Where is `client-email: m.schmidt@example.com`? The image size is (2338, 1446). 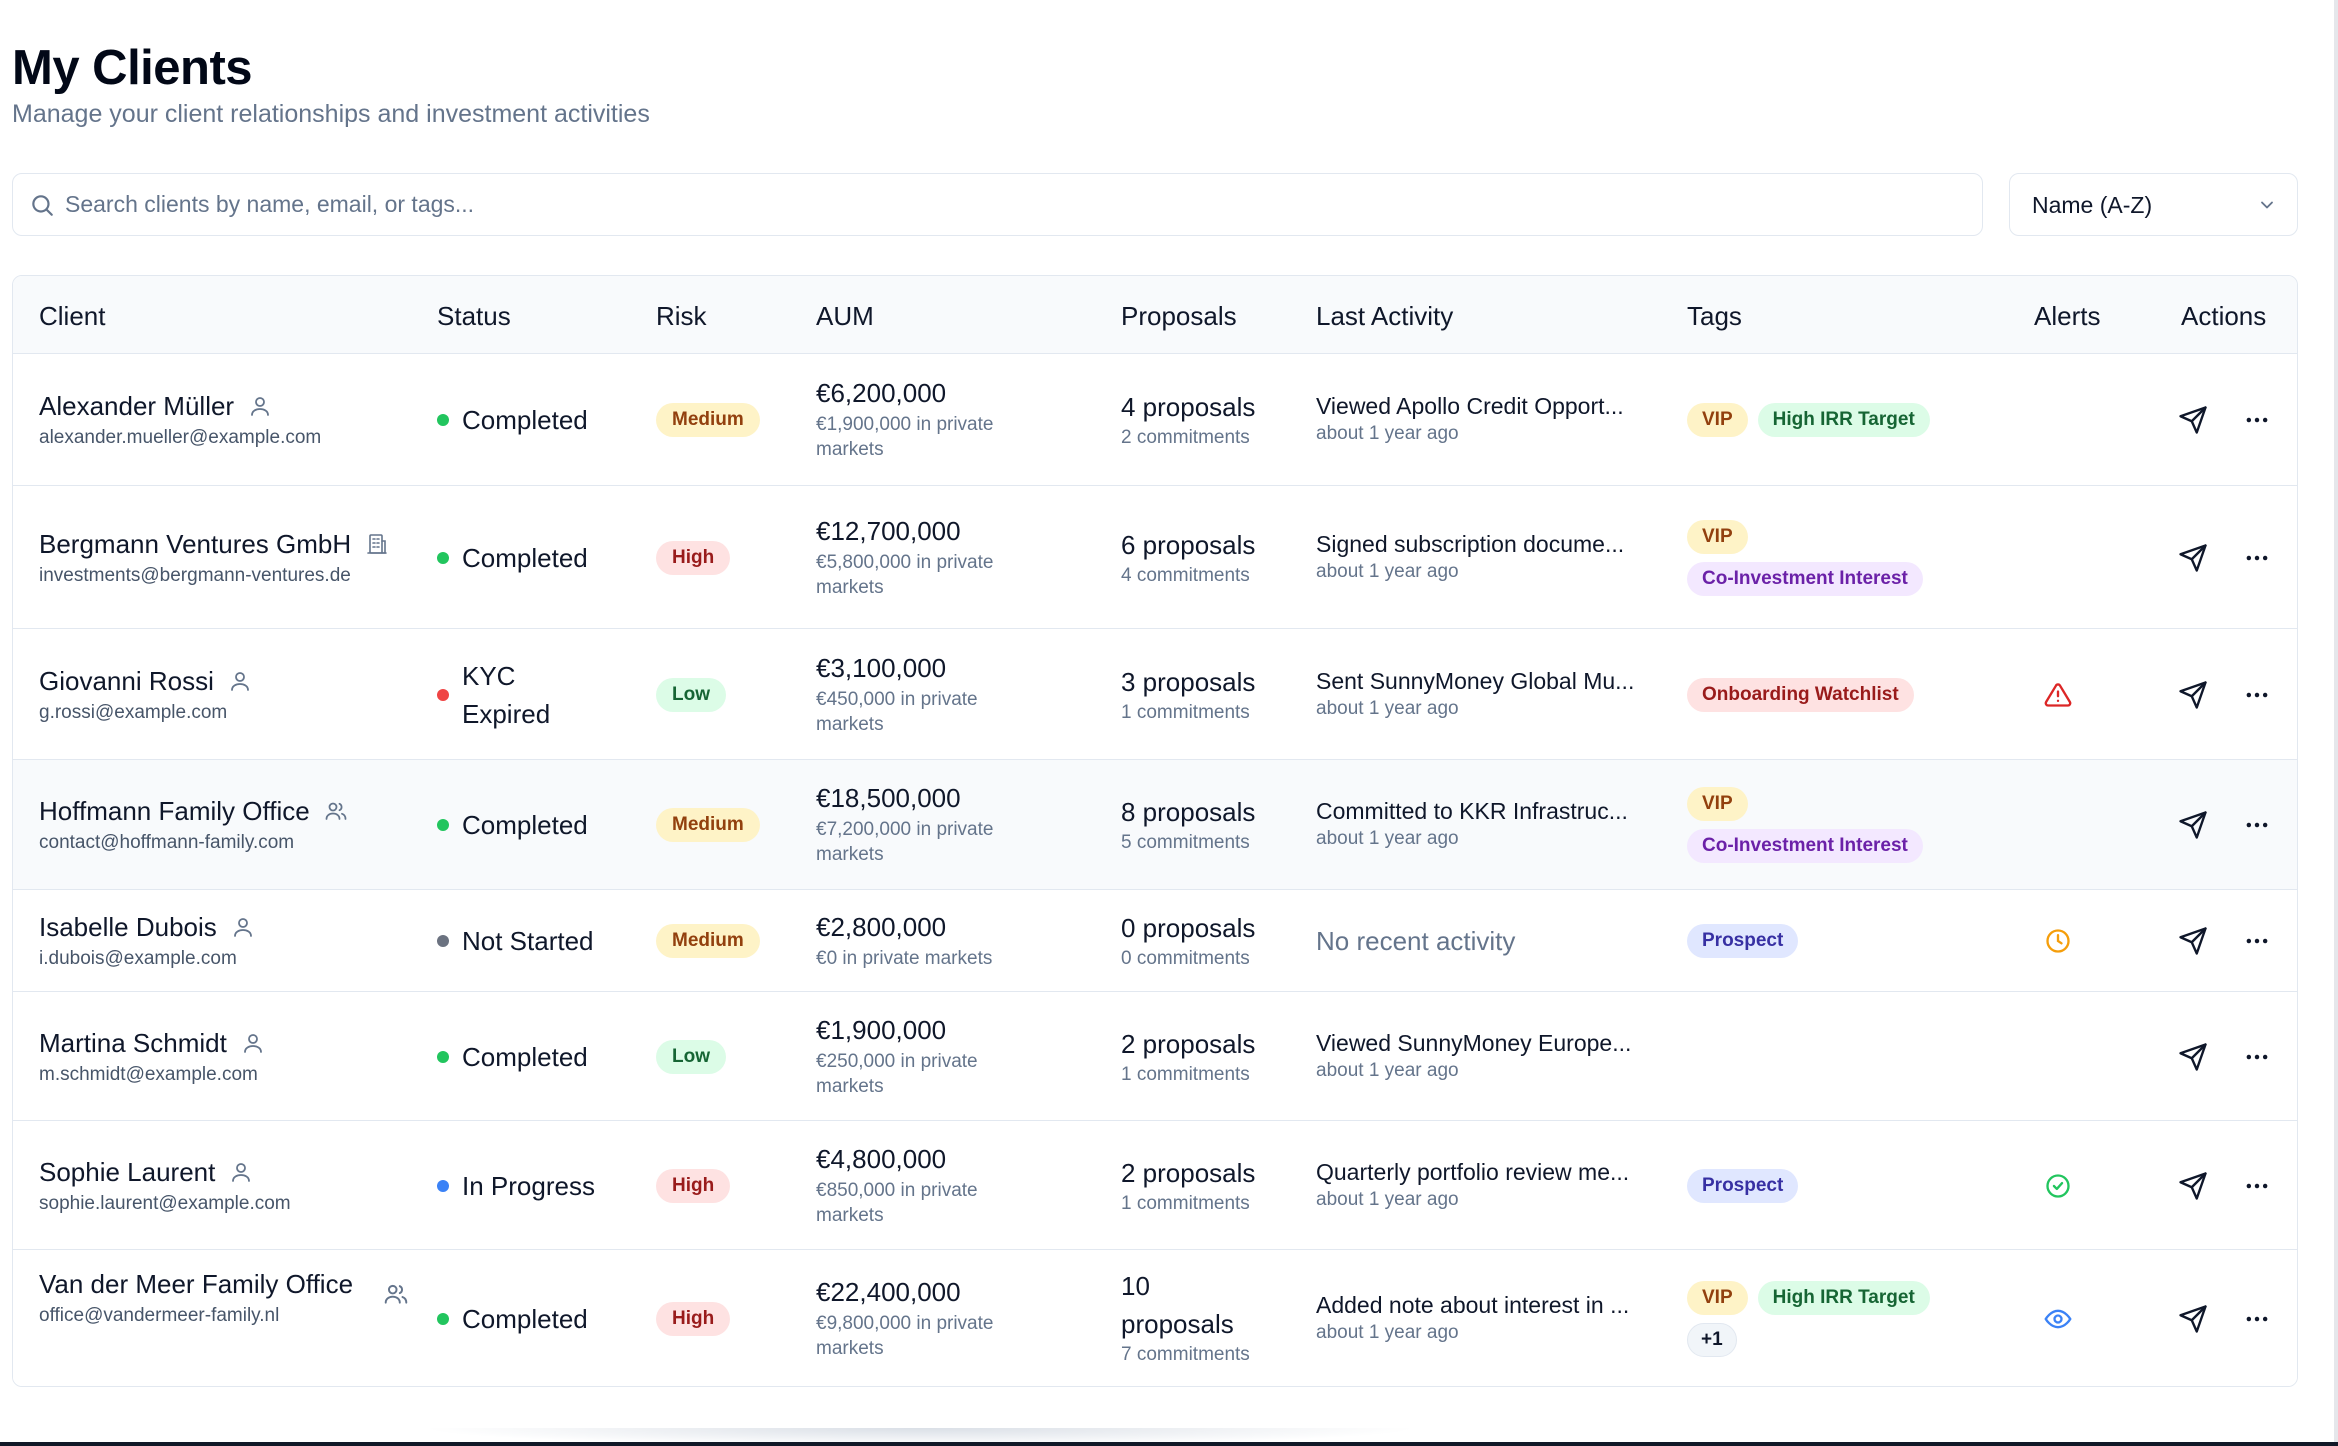 client-email: m.schmidt@example.com is located at coordinates (148, 1074).